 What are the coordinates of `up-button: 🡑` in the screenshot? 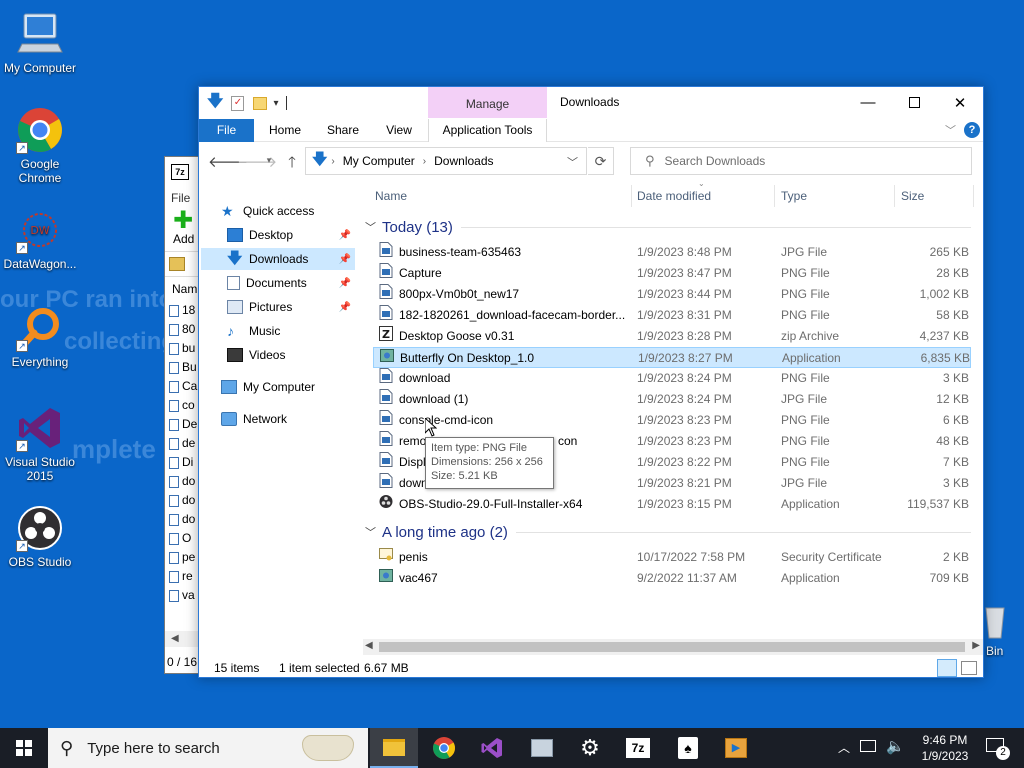 It's located at (292, 164).